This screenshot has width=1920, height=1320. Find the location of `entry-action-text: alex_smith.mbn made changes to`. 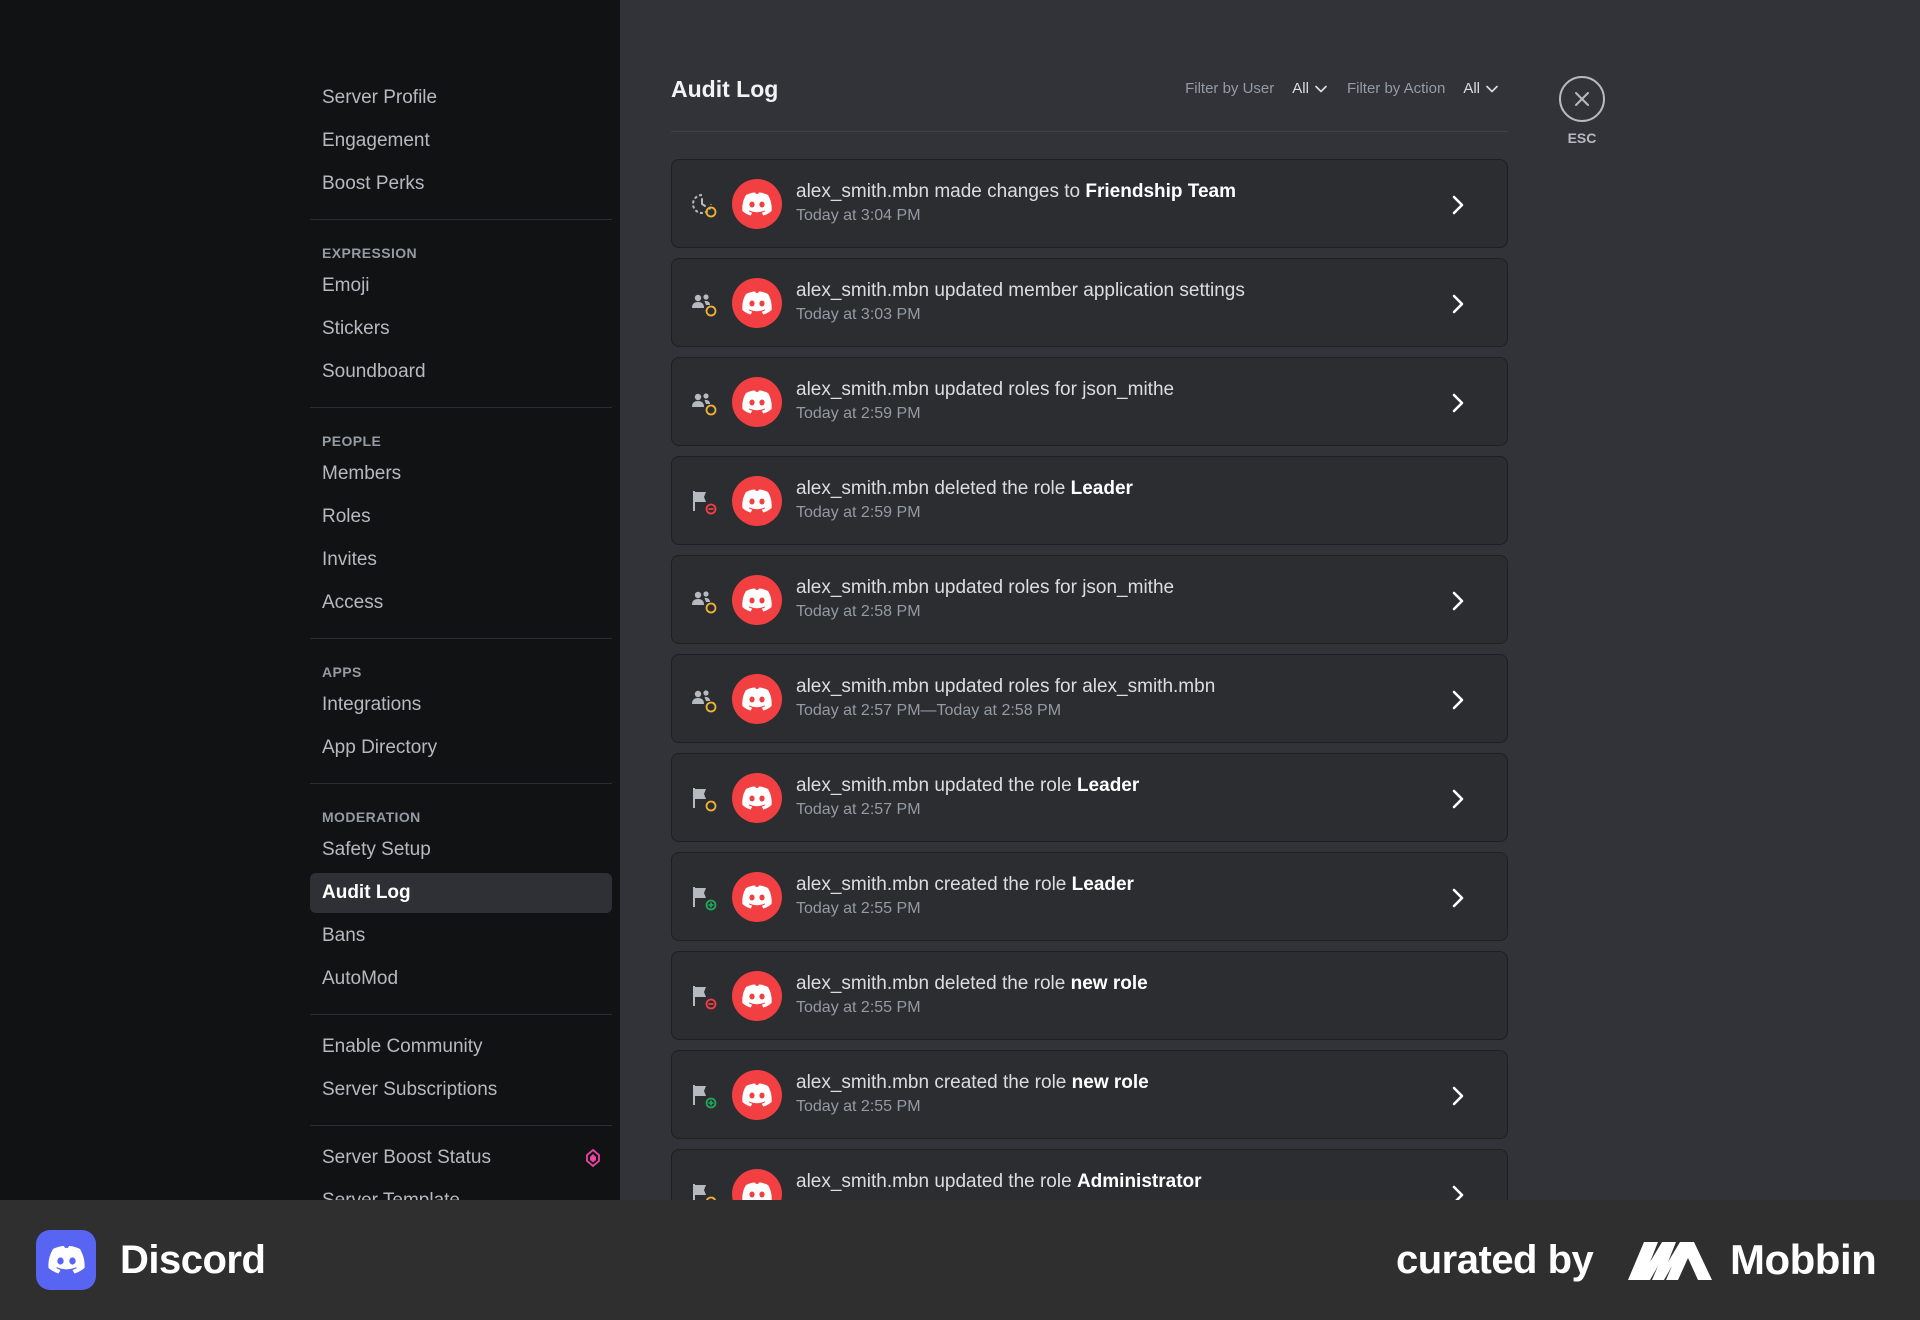

entry-action-text: alex_smith.mbn made changes to is located at coordinates (941, 191).